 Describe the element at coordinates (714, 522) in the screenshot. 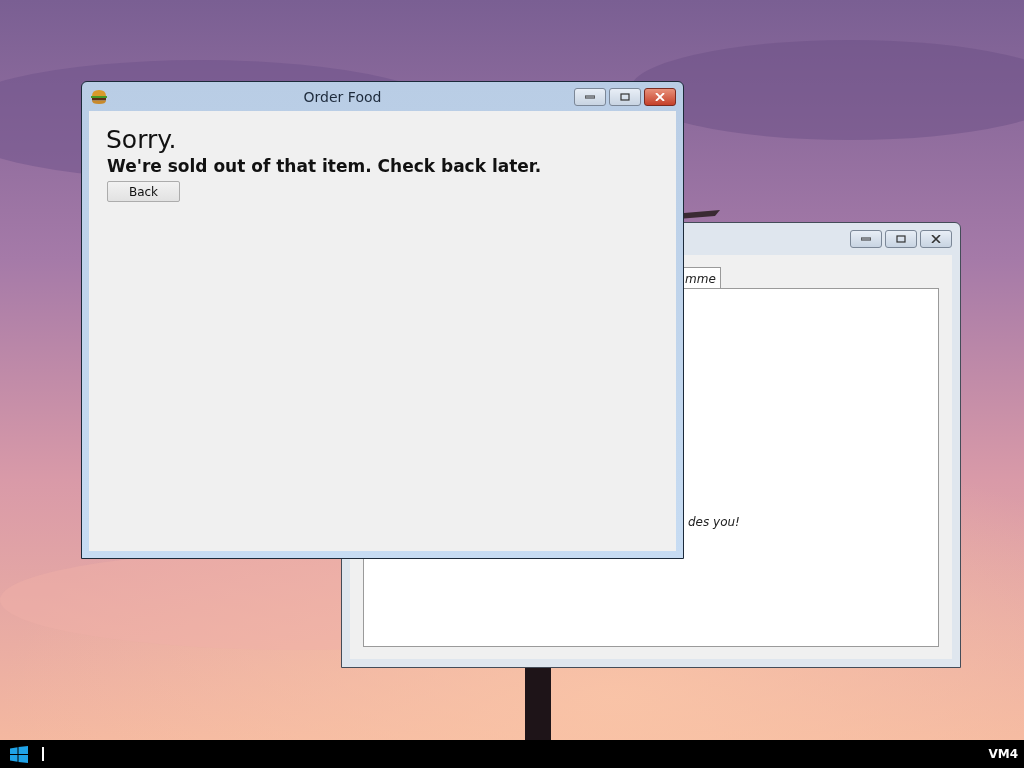

I see `message-text: des you!` at that location.